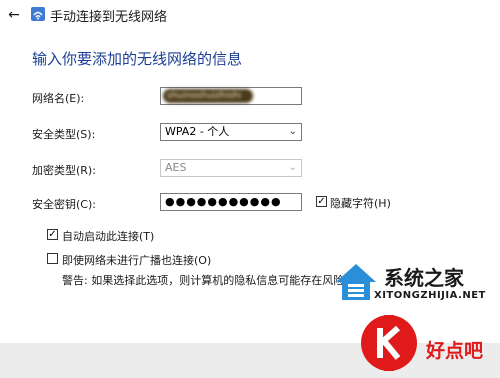  Describe the element at coordinates (321, 201) in the screenshot. I see `hide-chars-checkbox: ✓` at that location.